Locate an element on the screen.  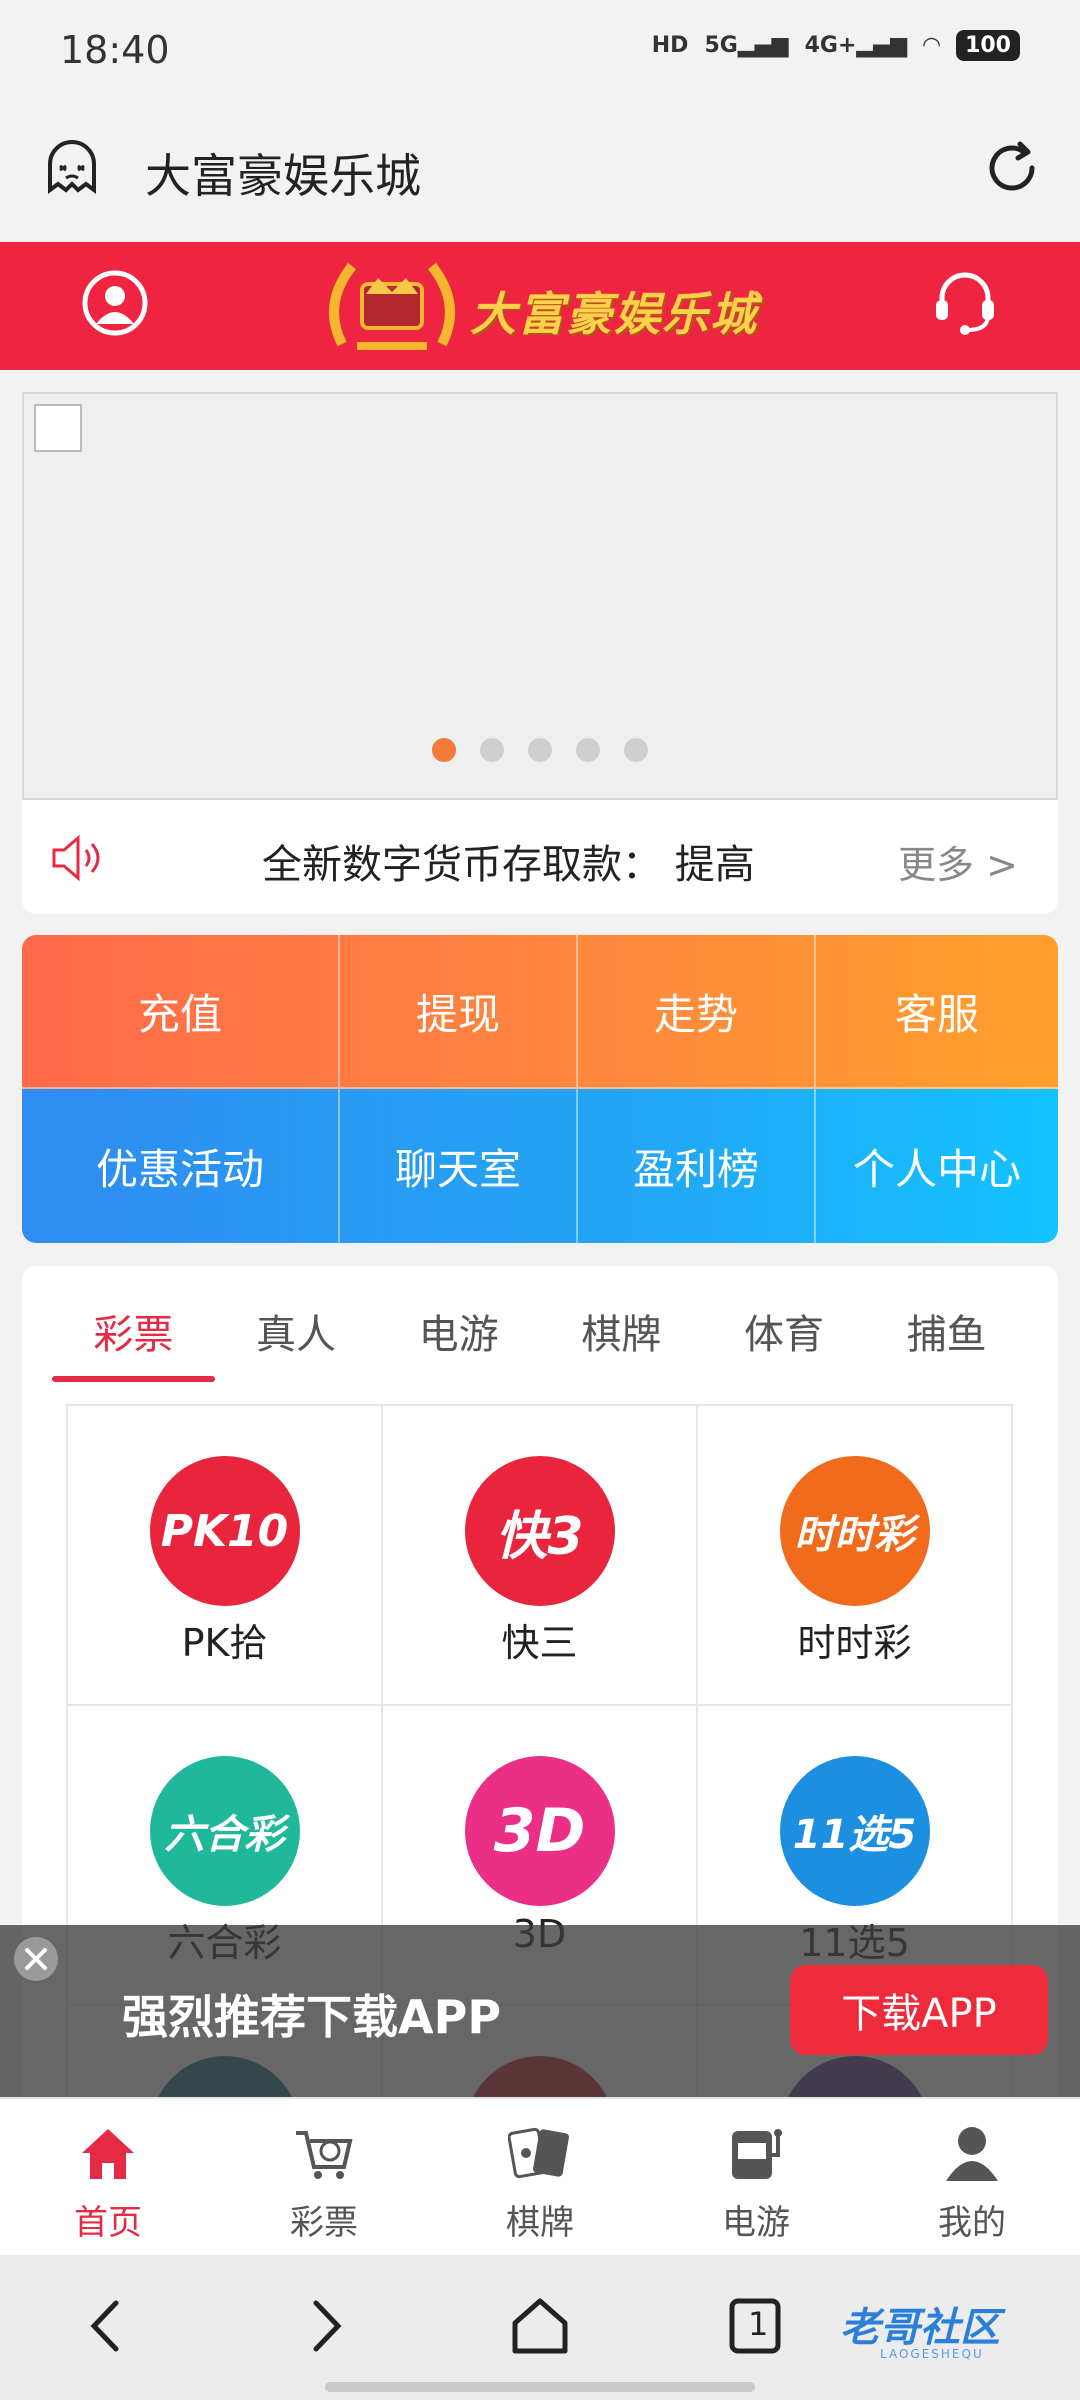
tabbar-label: 首页 is located at coordinates (108, 2223).